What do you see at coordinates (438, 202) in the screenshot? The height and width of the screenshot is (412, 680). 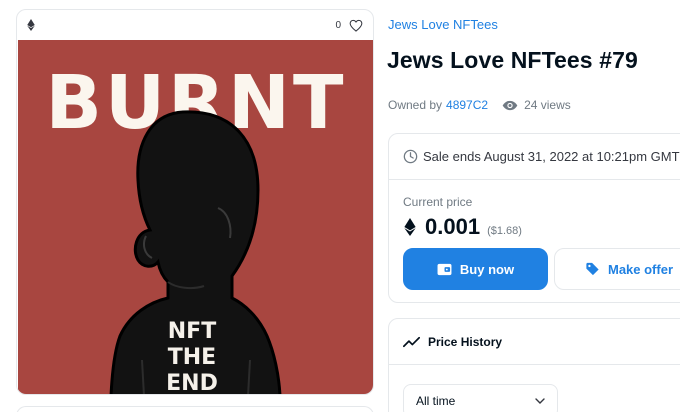 I see `current-price-label: Current price` at bounding box center [438, 202].